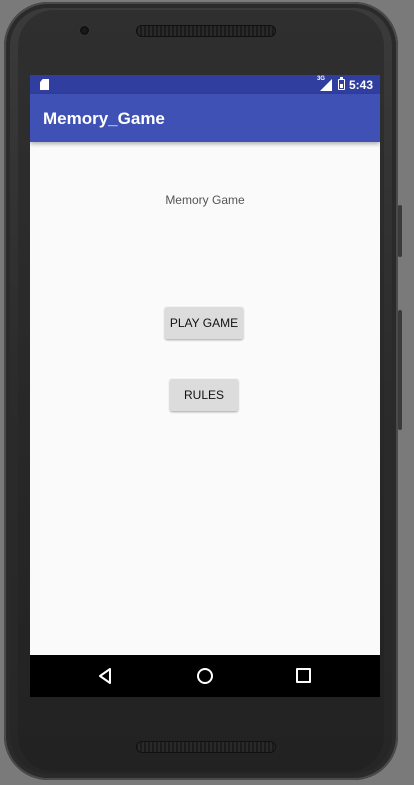  I want to click on navigation-bar, so click(205, 676).